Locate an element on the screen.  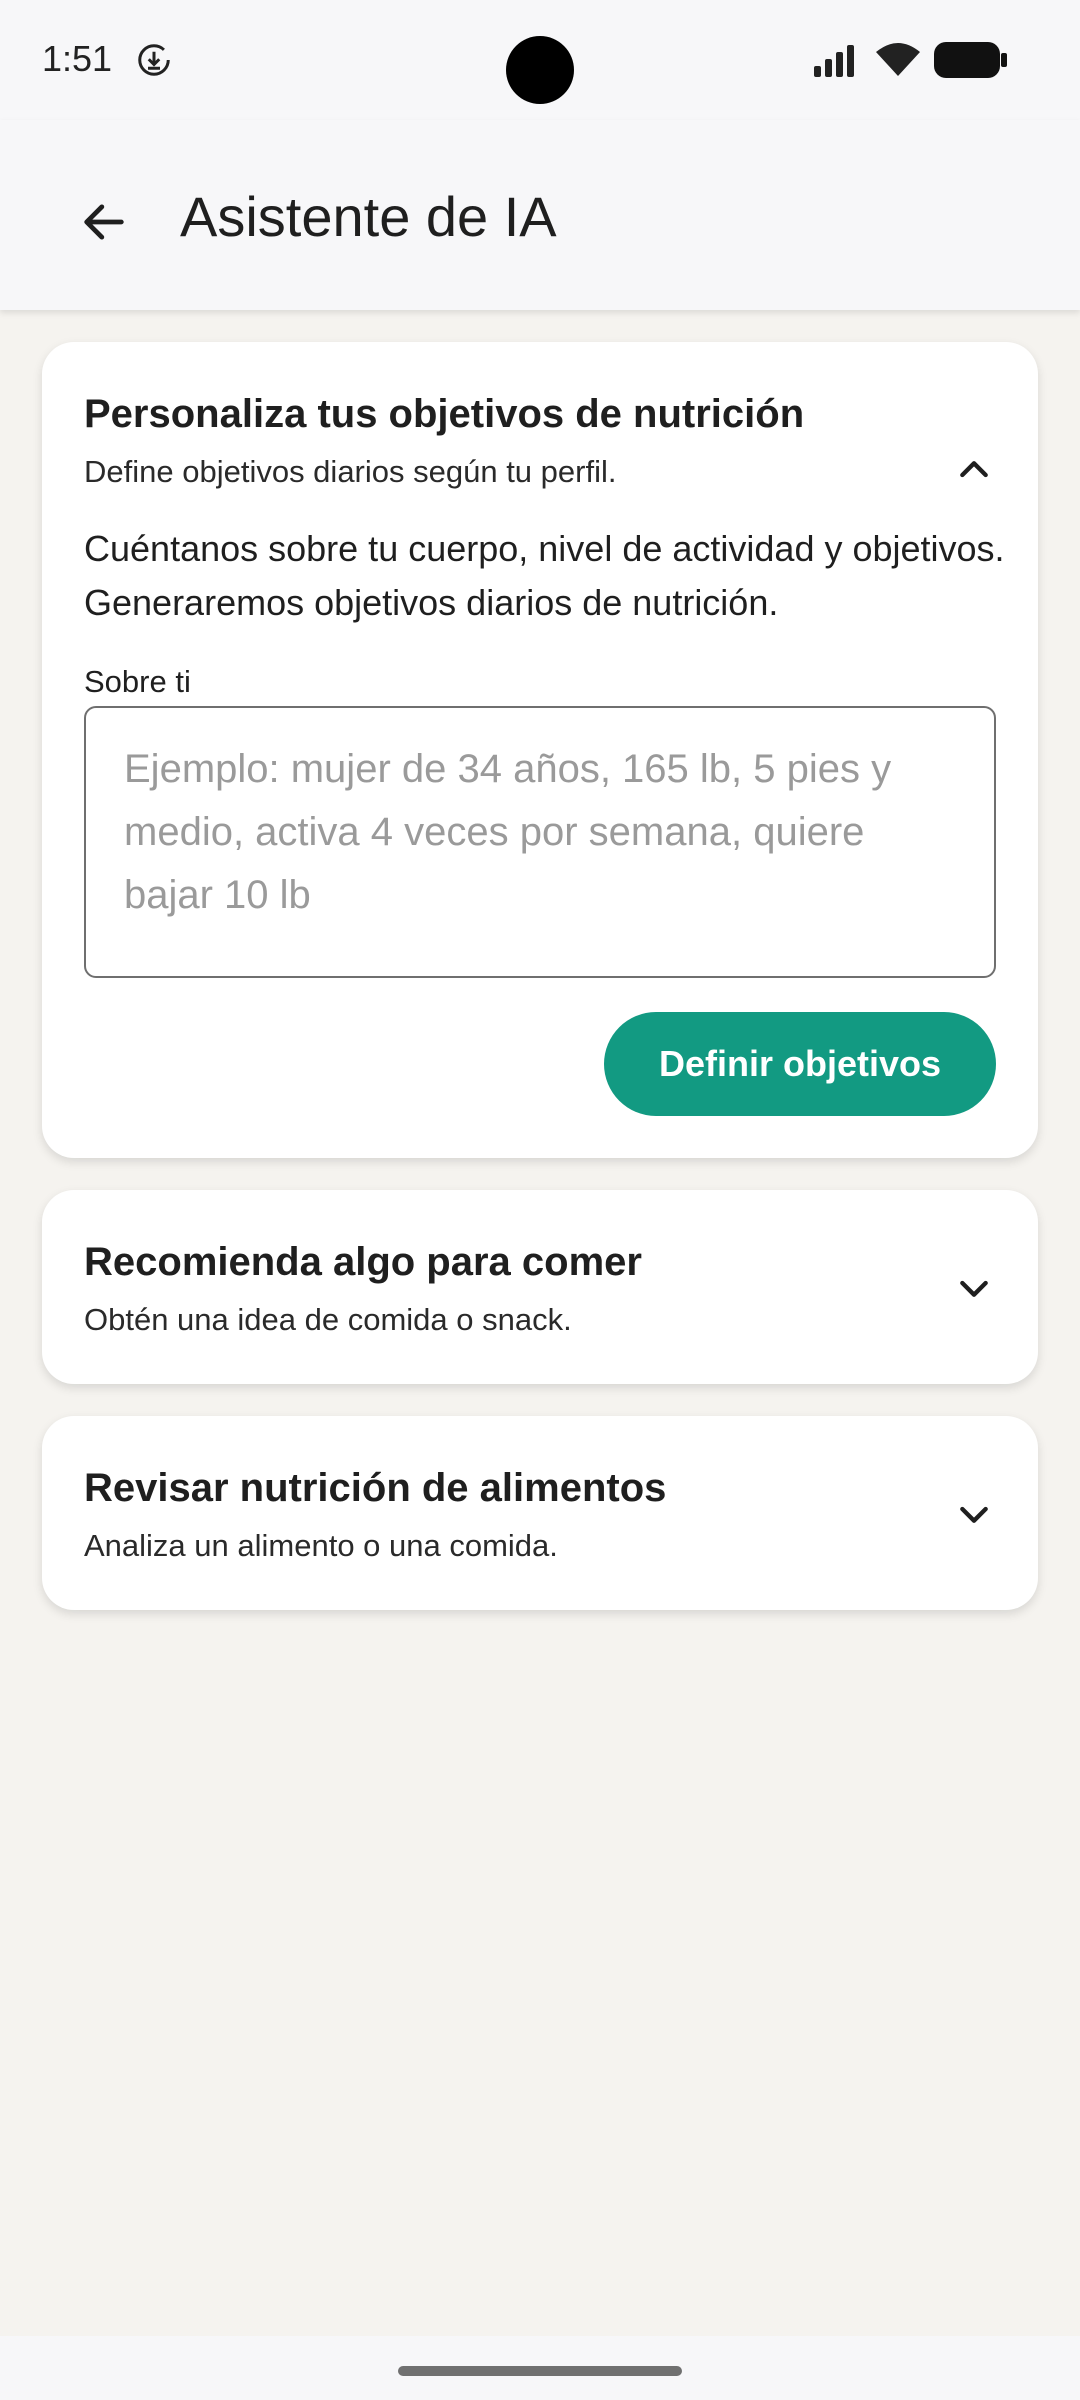
card-title: Recomienda algo para comer is located at coordinates (363, 1262).